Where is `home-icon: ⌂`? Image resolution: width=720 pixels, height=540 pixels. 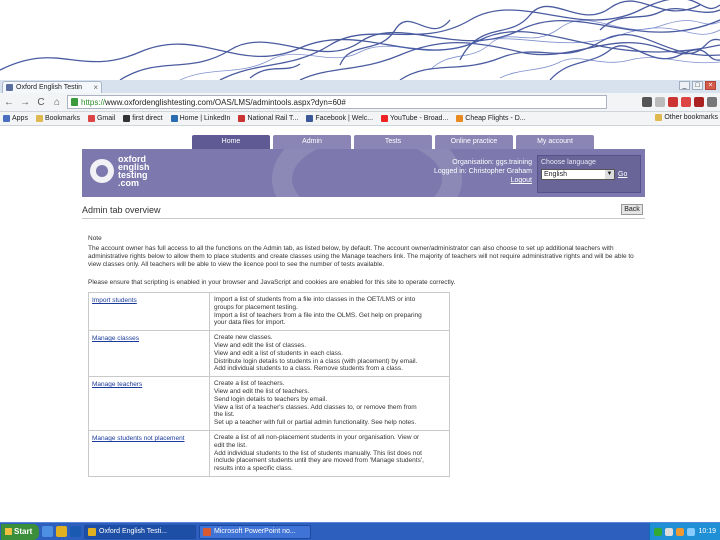 home-icon: ⌂ is located at coordinates (57, 102).